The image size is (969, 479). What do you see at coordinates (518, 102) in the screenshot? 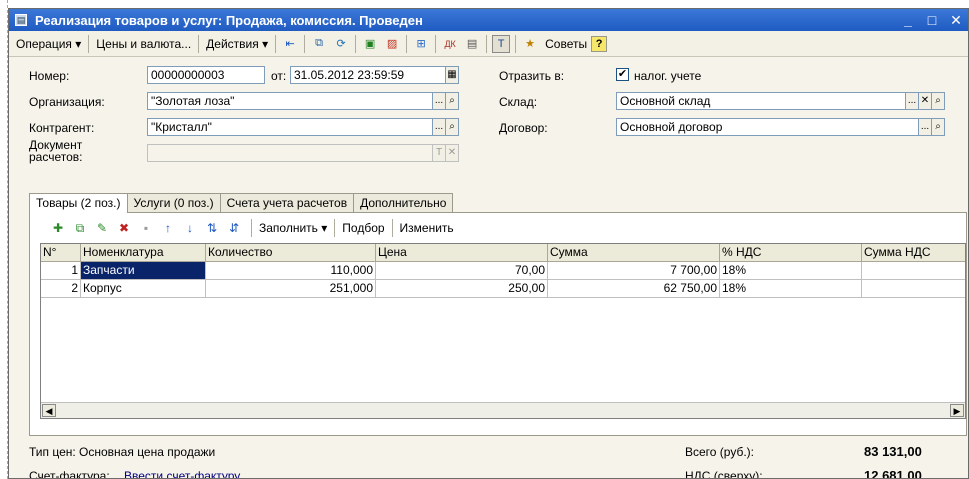
I see `warehouse-label: Склад:` at bounding box center [518, 102].